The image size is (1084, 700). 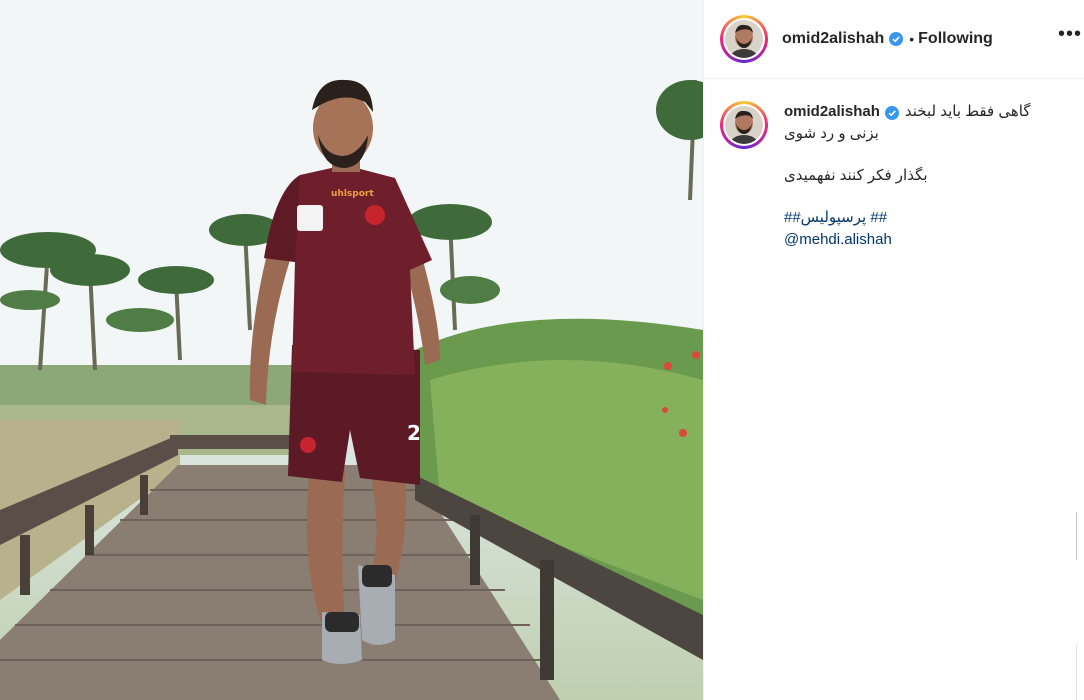 I want to click on caption-line-3: بگذار فکر کنند نفهمیدی, so click(x=856, y=175).